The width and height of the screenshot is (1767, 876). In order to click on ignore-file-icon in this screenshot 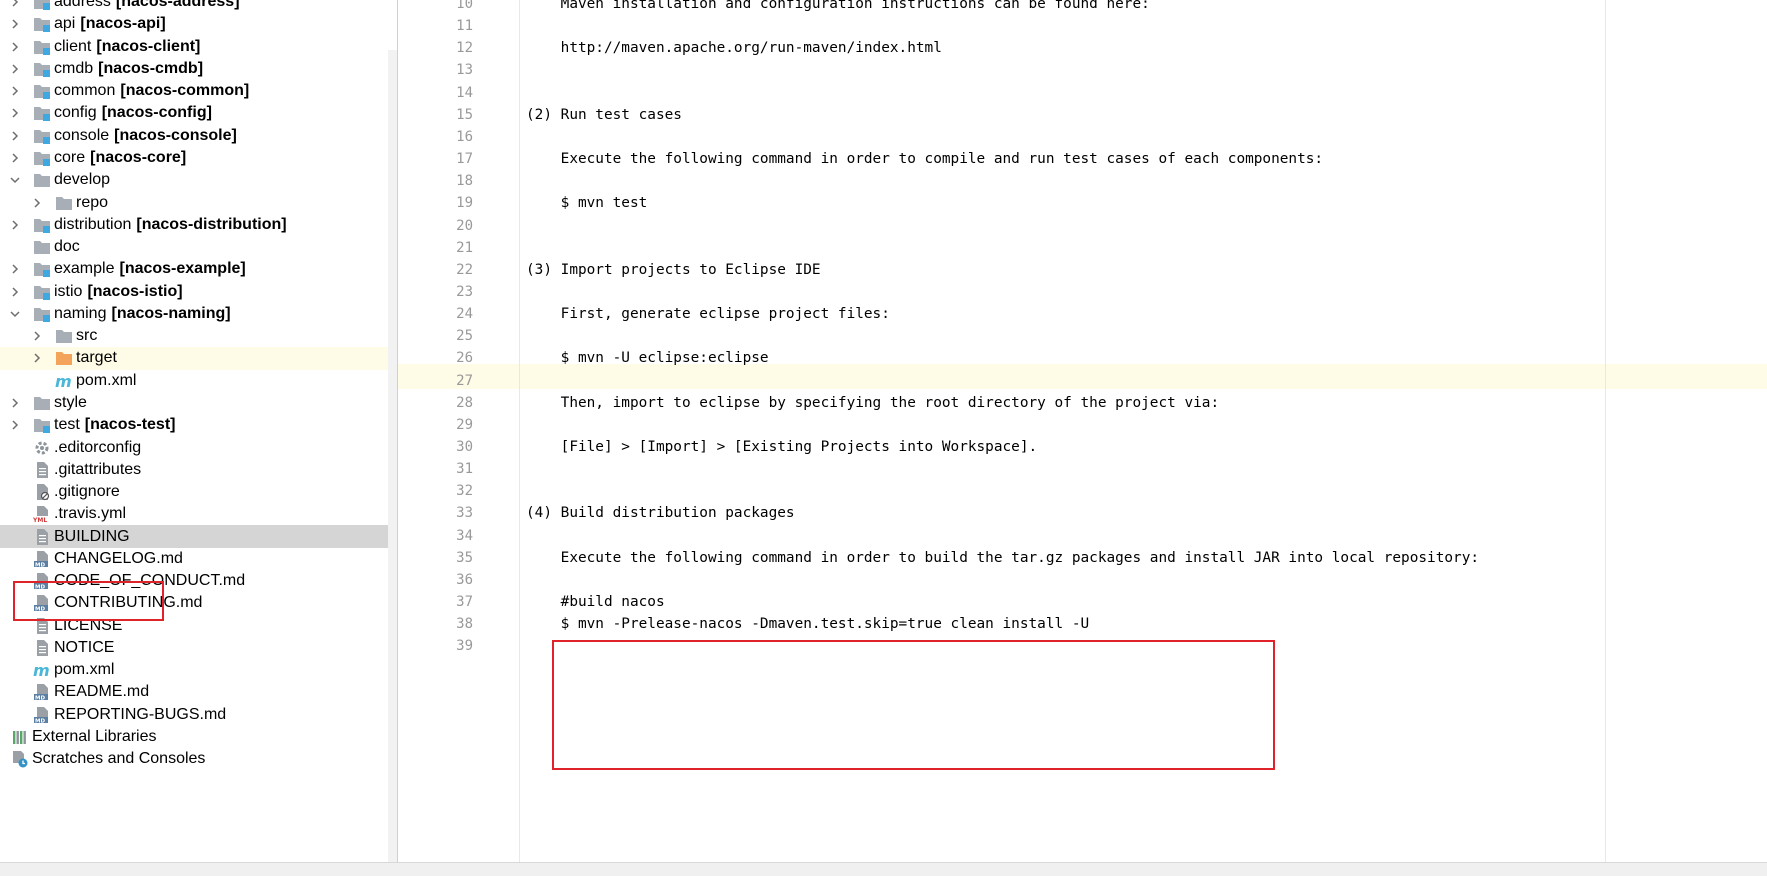, I will do `click(42, 492)`.